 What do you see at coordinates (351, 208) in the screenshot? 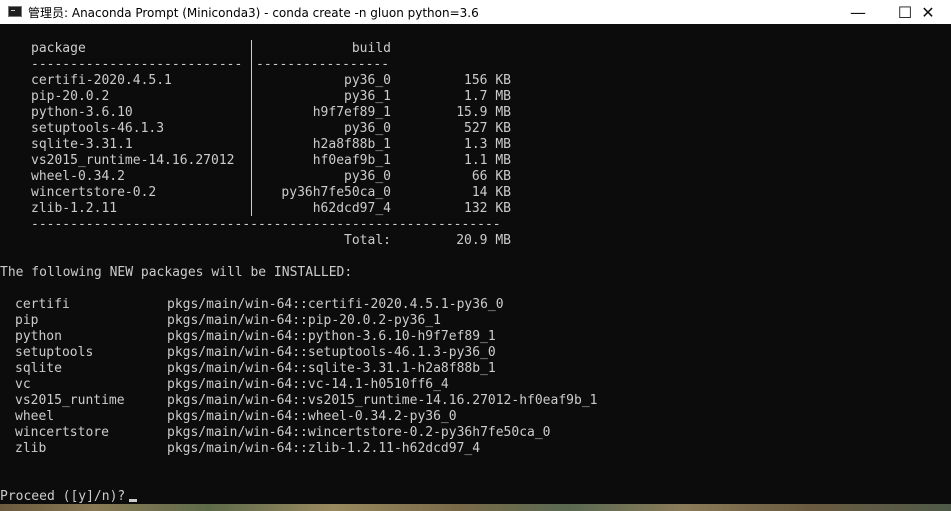
I see `package-build: h62dcd97_4` at bounding box center [351, 208].